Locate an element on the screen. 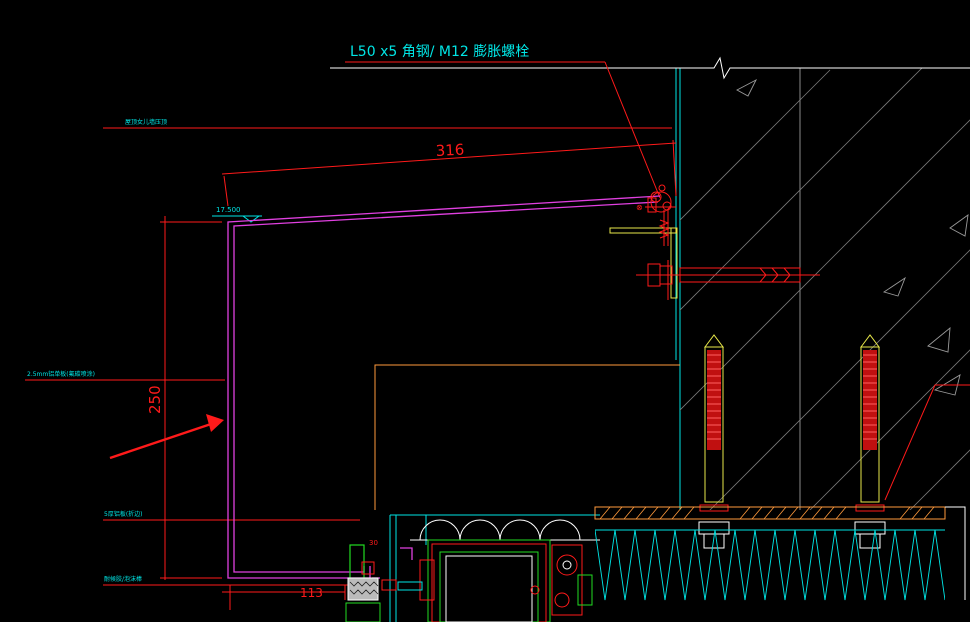  svg-text: 250 is located at coordinates (155, 399).